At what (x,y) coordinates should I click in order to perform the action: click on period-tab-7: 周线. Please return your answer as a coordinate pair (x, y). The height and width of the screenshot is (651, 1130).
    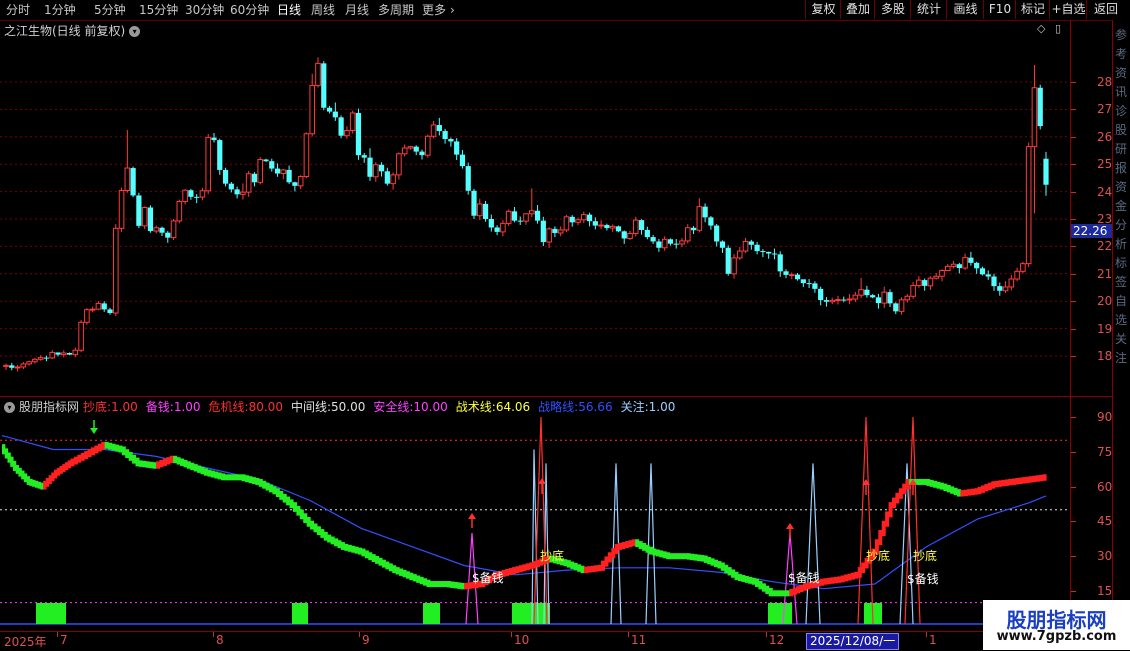
    Looking at the image, I should click on (323, 10).